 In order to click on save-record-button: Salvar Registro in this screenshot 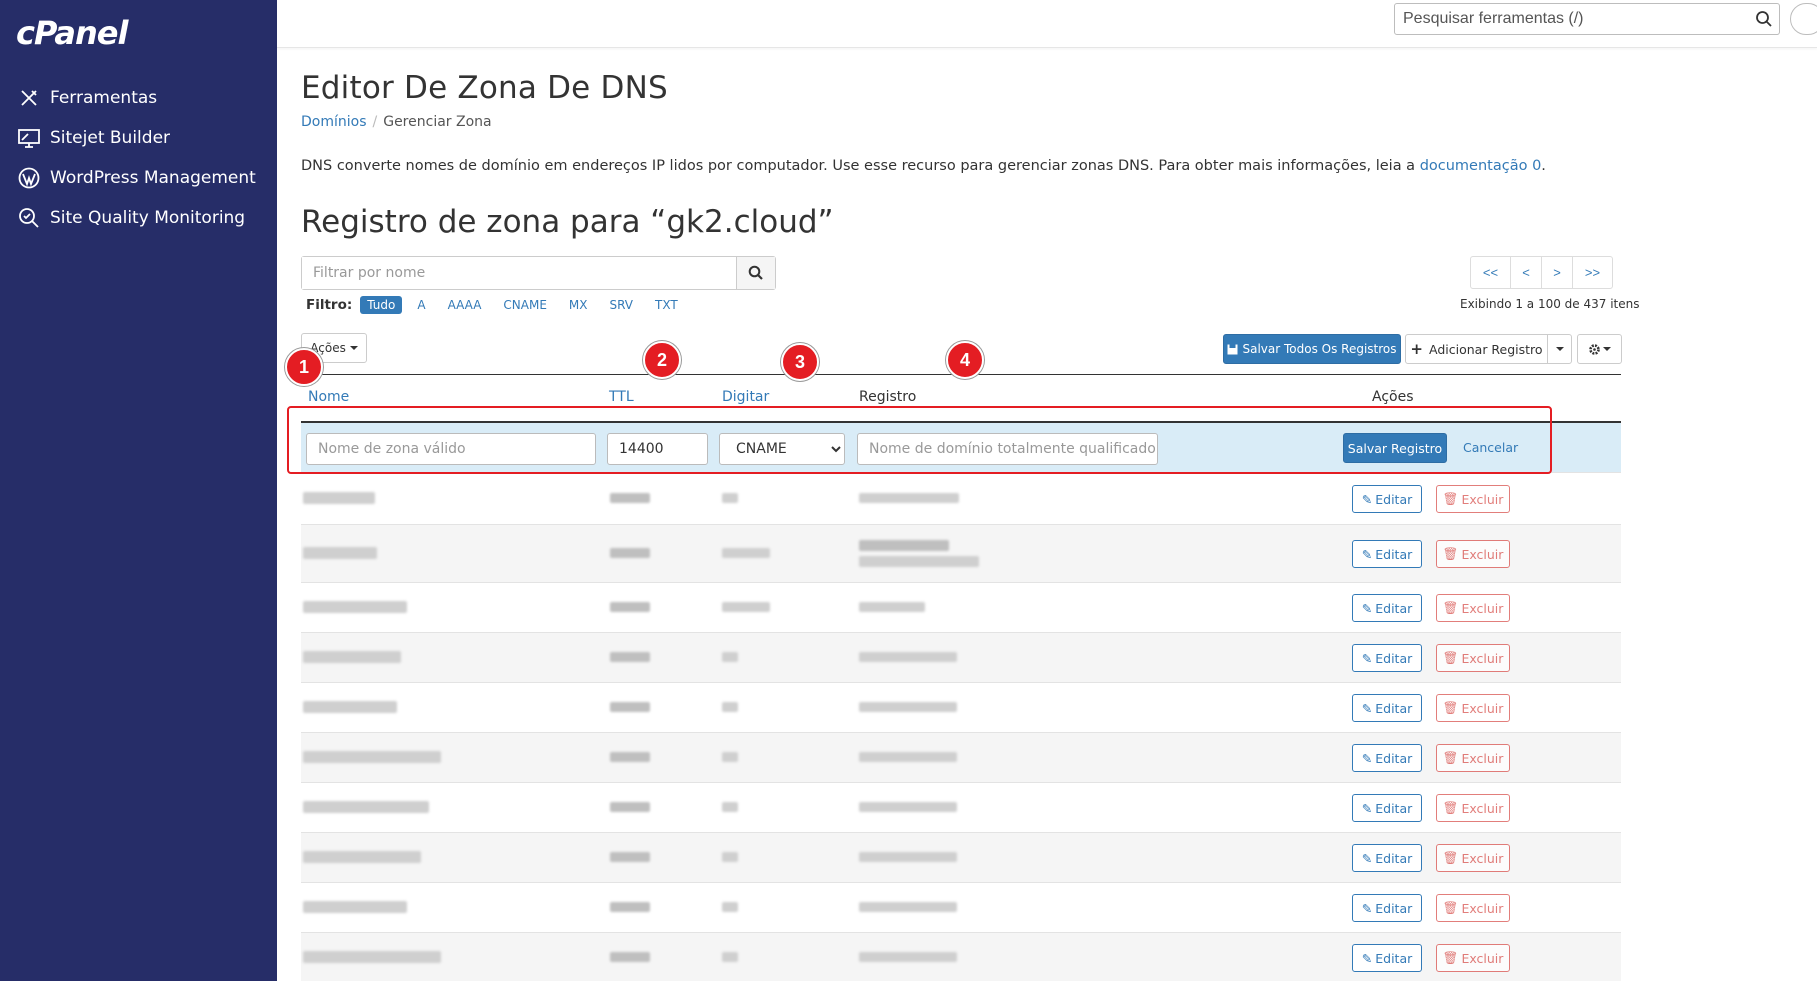, I will do `click(1395, 448)`.